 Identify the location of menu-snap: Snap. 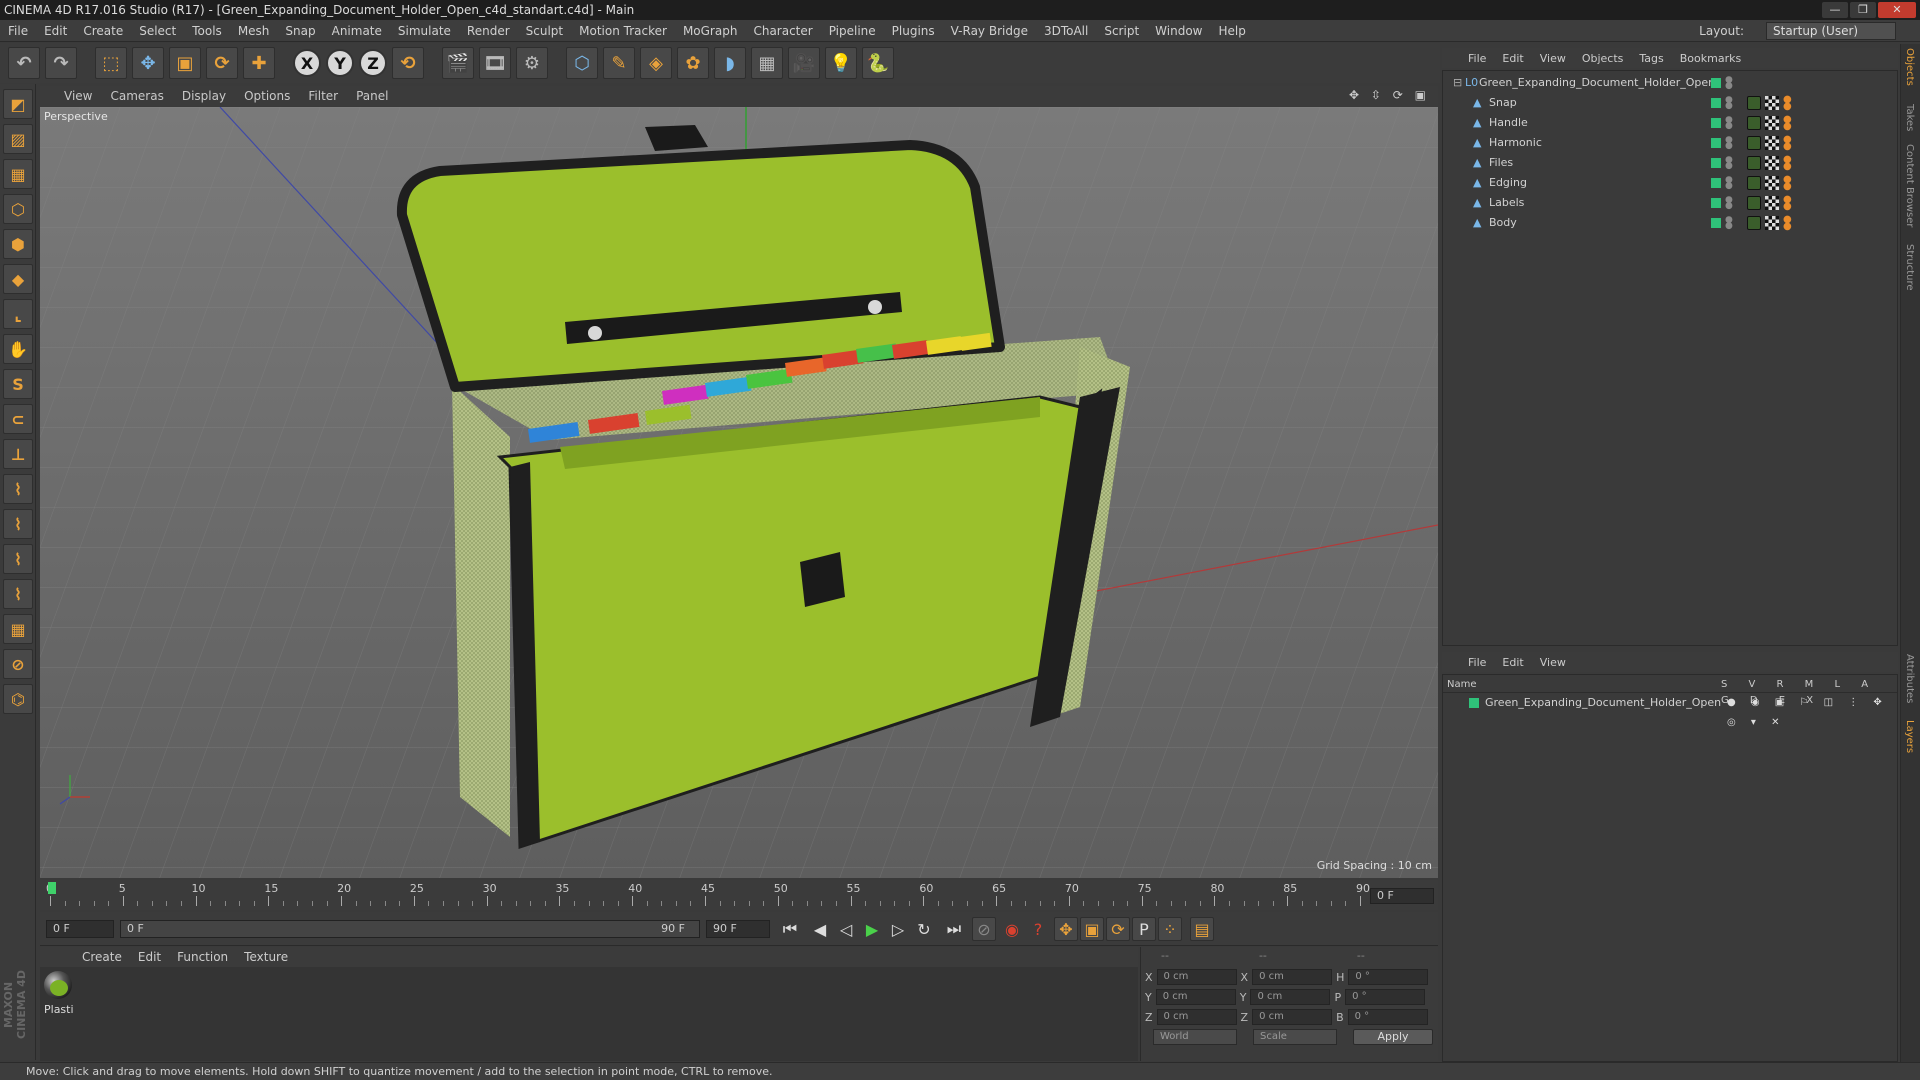
(300, 31).